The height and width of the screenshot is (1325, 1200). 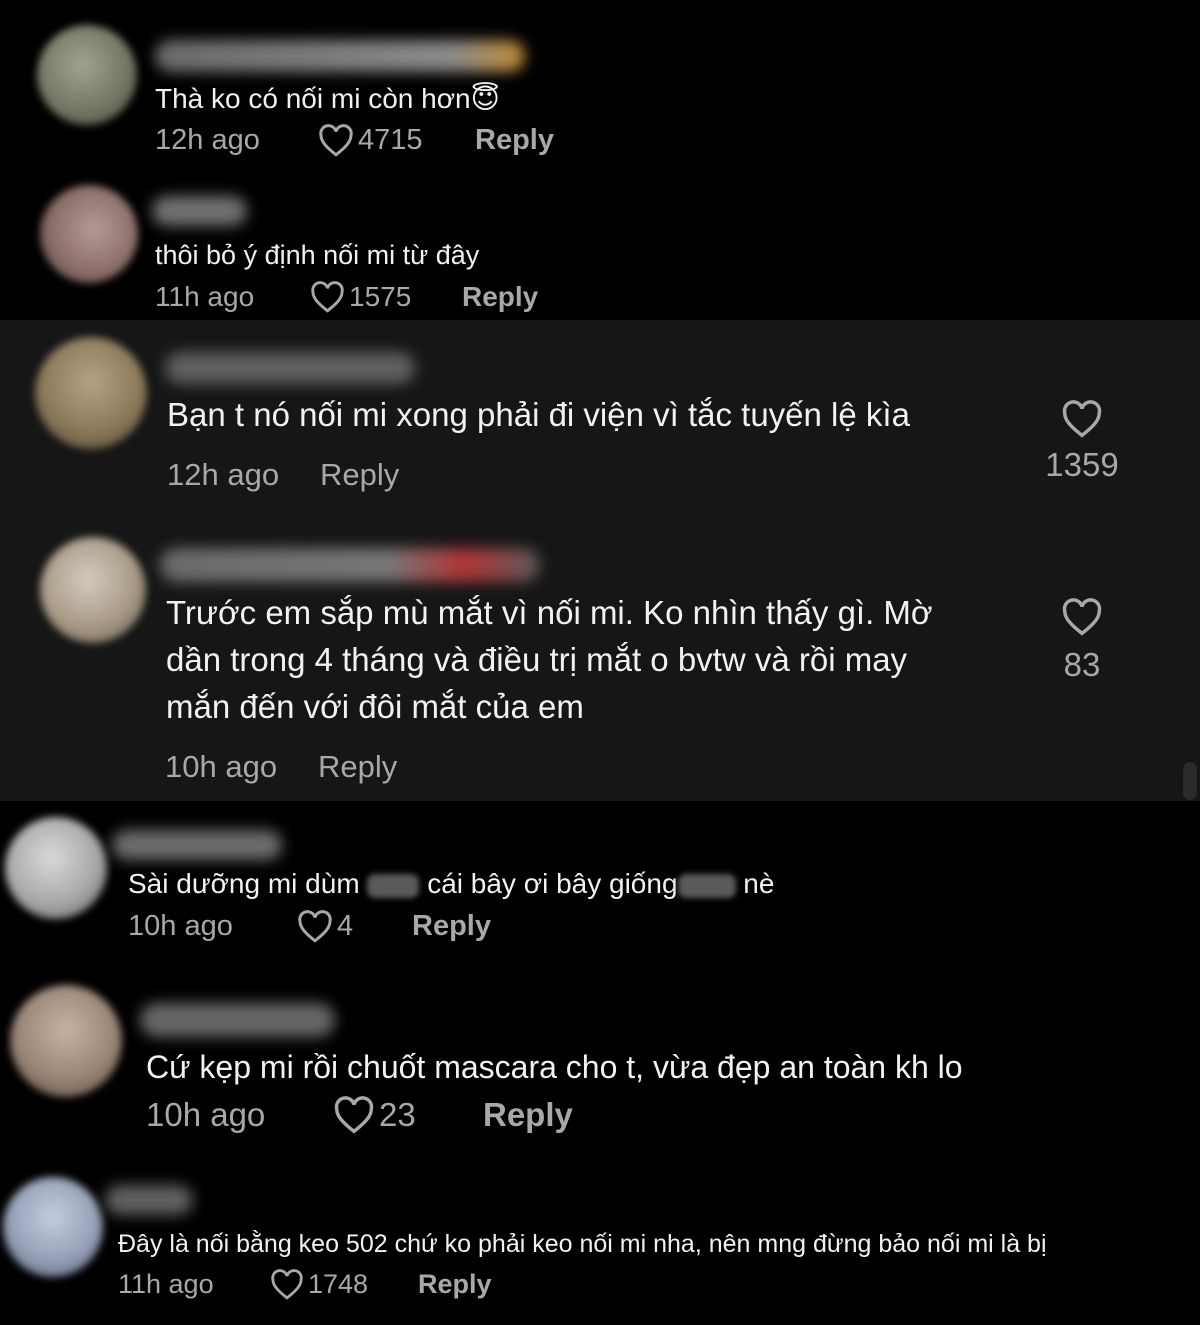 I want to click on like-count: 4, so click(x=345, y=926).